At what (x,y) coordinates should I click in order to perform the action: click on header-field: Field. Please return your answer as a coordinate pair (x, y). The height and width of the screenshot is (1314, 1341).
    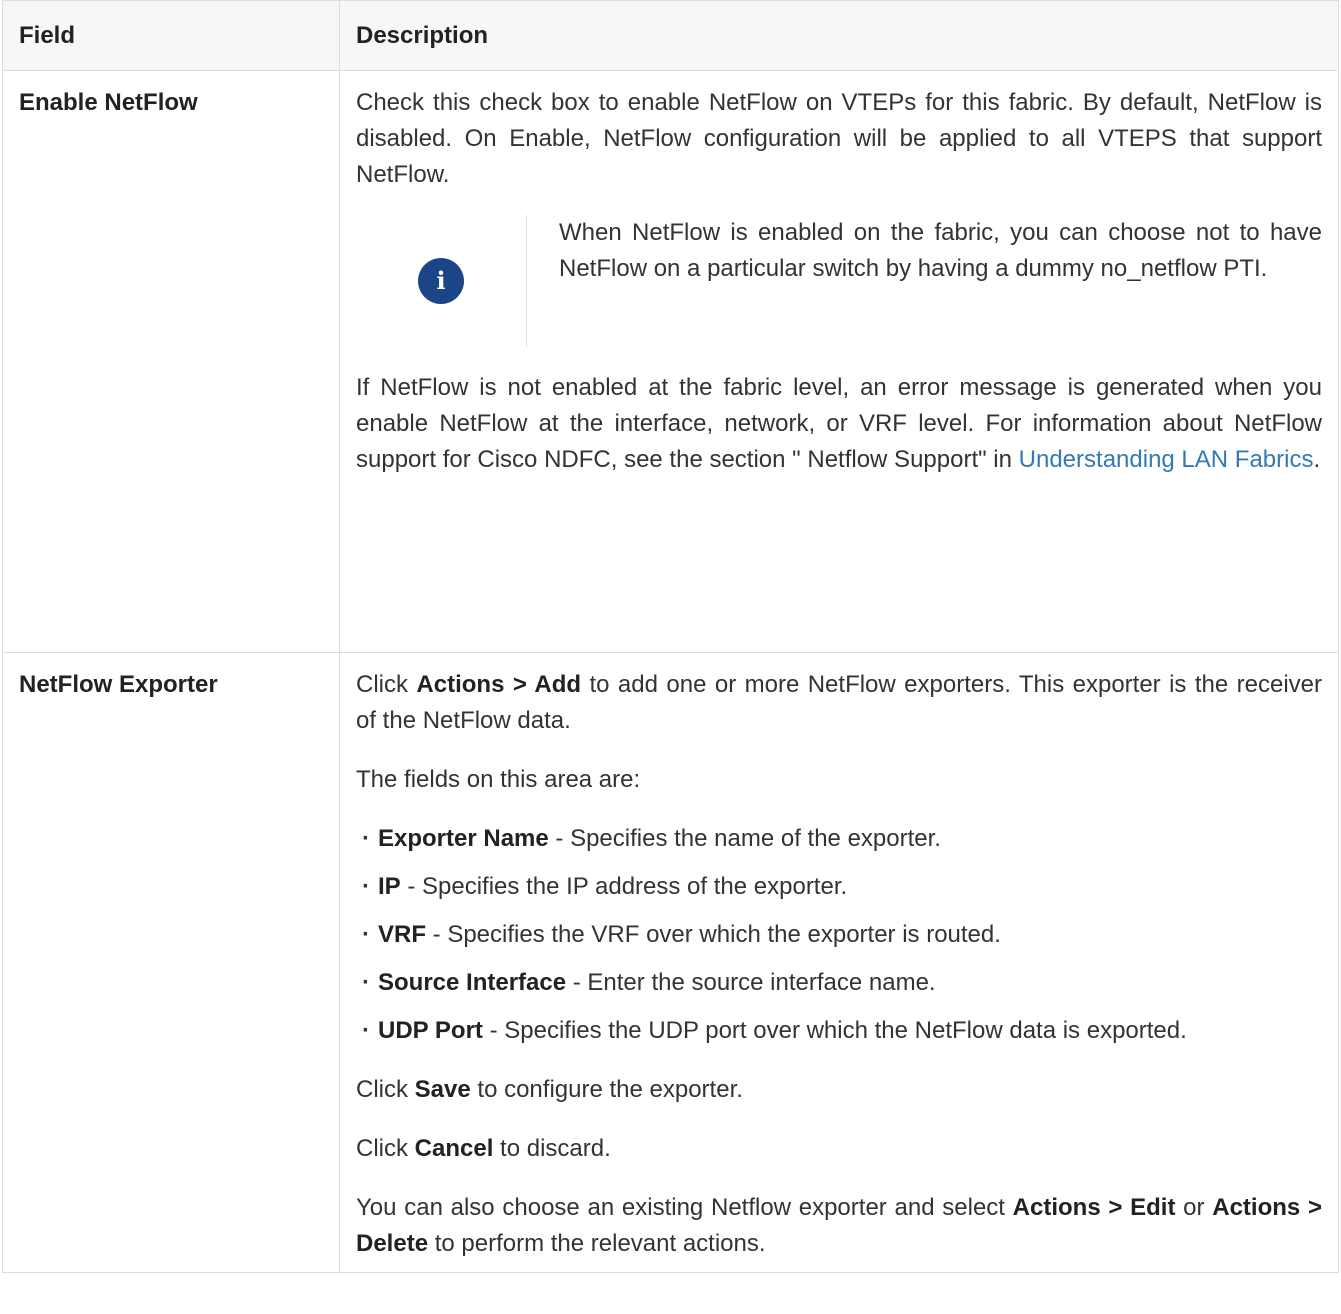
    Looking at the image, I should click on (171, 35).